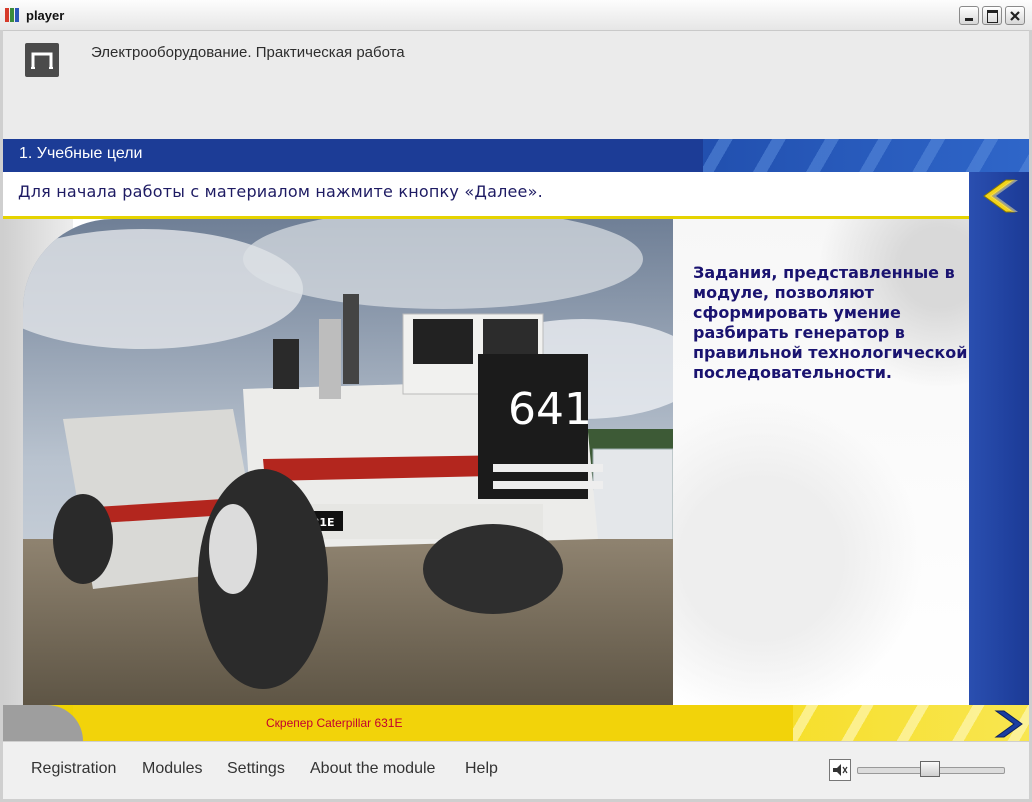 This screenshot has height=802, width=1032. What do you see at coordinates (999, 440) in the screenshot?
I see `right-rail` at bounding box center [999, 440].